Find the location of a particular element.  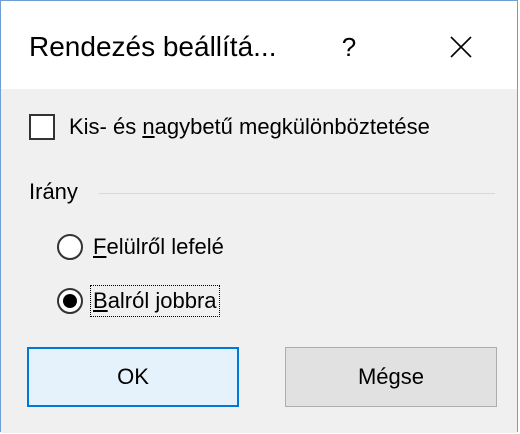

close-icon is located at coordinates (461, 47).